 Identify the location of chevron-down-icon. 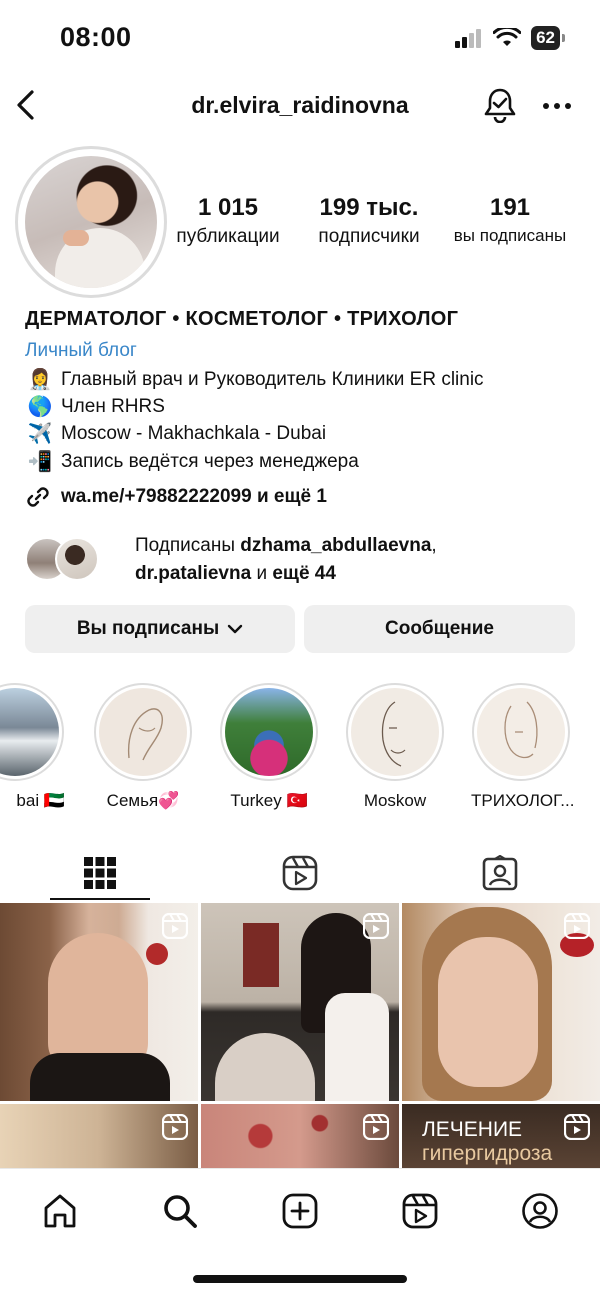
(235, 629).